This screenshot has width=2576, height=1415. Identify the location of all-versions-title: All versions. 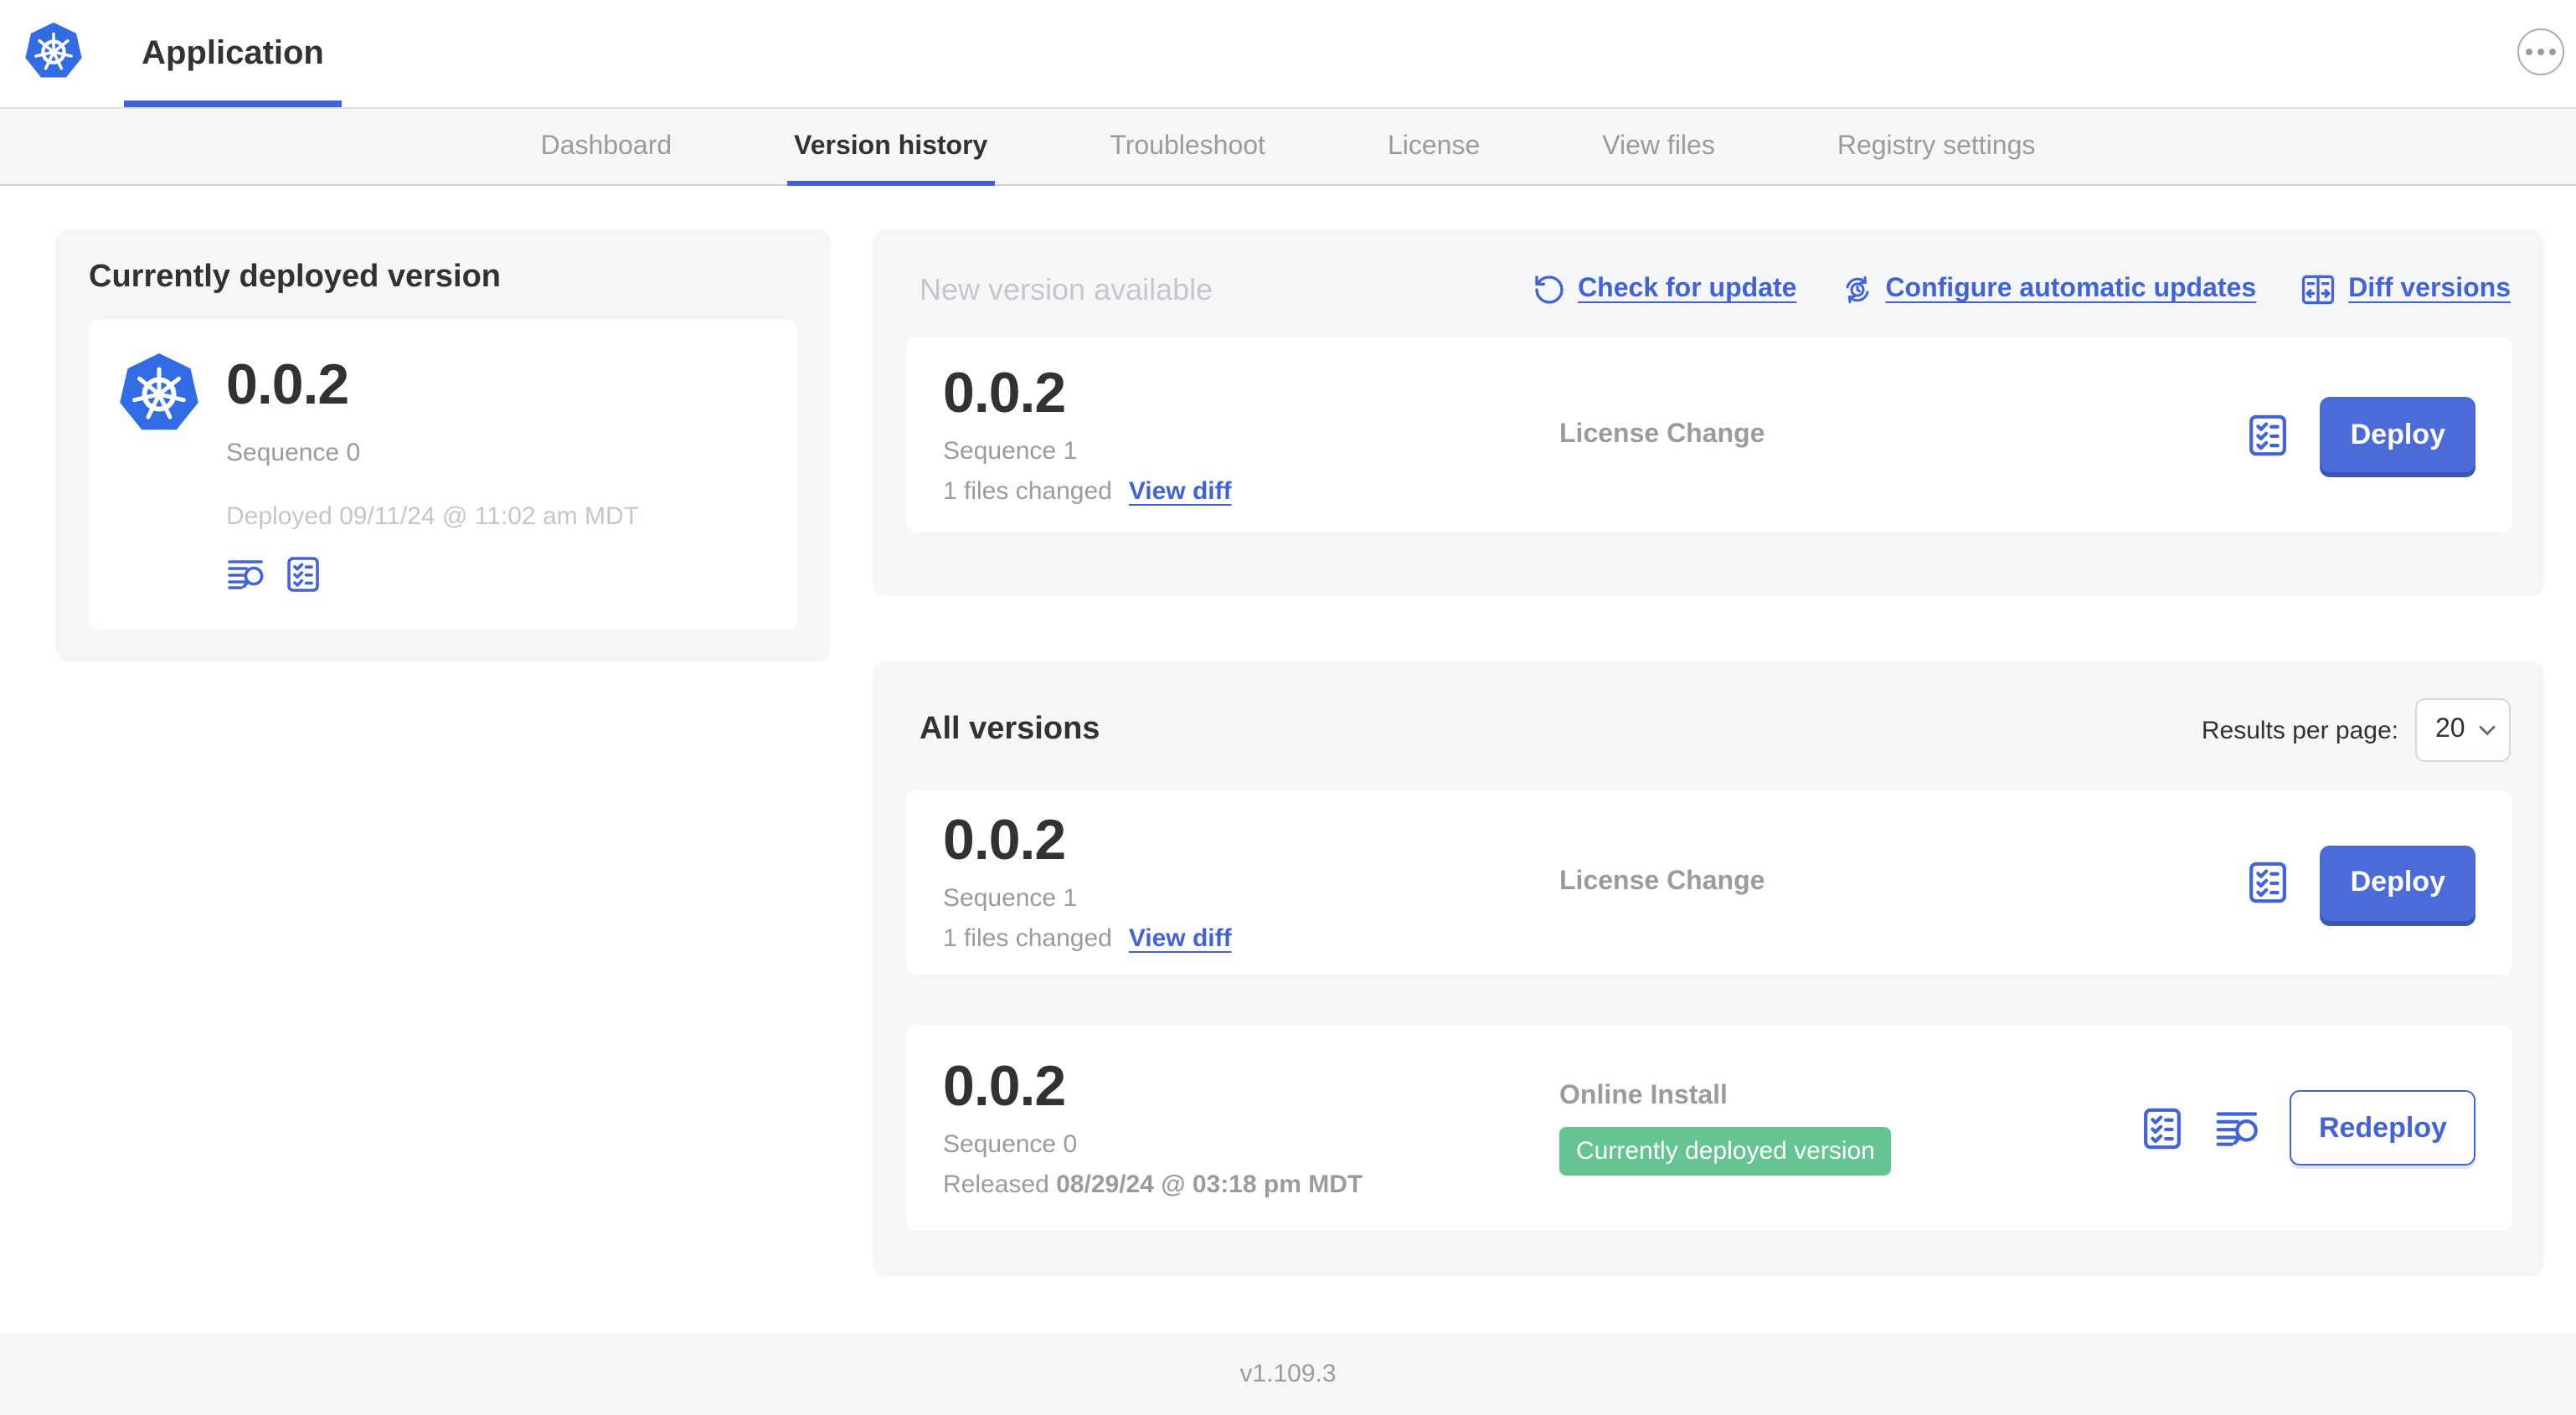
(1010, 729).